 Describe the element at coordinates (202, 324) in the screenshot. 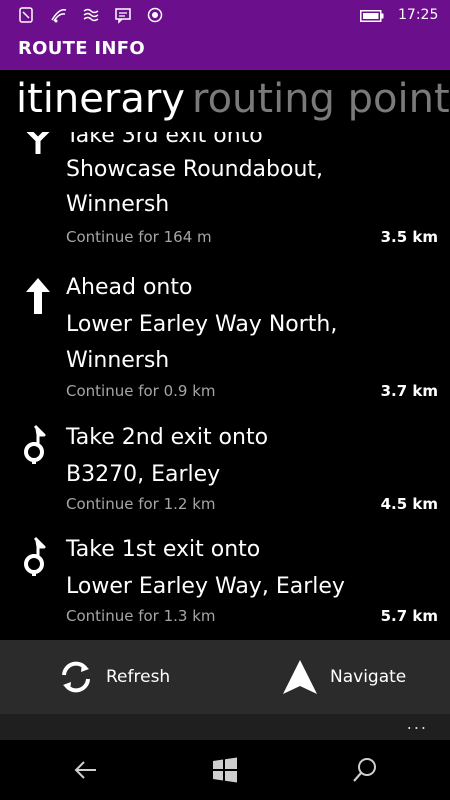

I see `step-line: Lower Earley Way North,` at that location.